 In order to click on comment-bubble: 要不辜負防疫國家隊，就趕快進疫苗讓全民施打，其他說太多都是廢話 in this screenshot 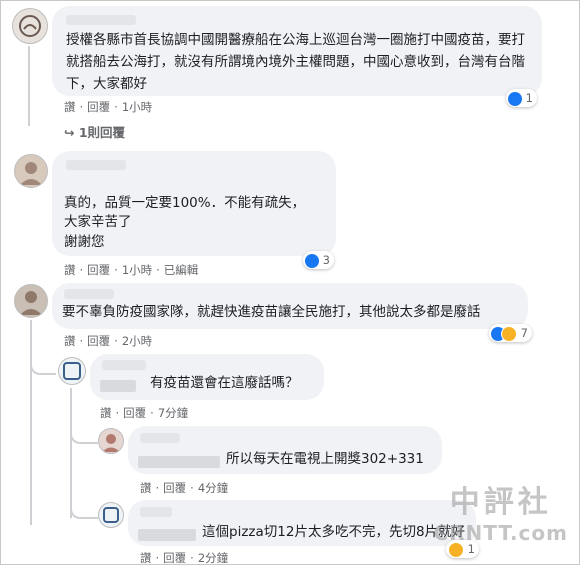, I will do `click(290, 306)`.